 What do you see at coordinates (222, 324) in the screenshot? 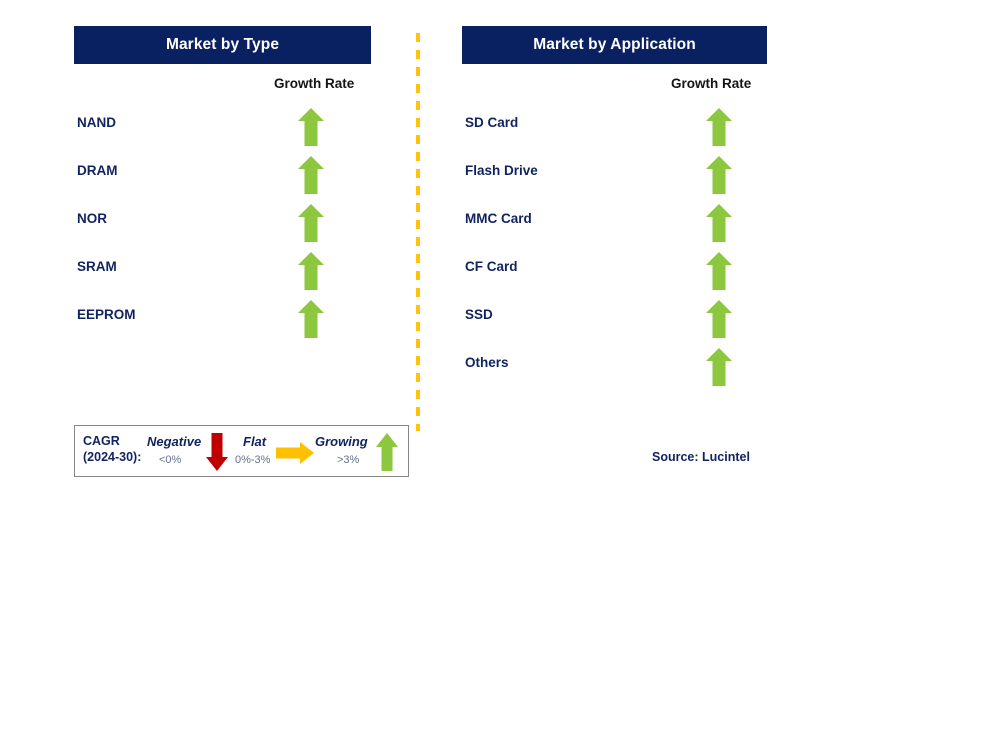
I see `table-row: EEPROM` at bounding box center [222, 324].